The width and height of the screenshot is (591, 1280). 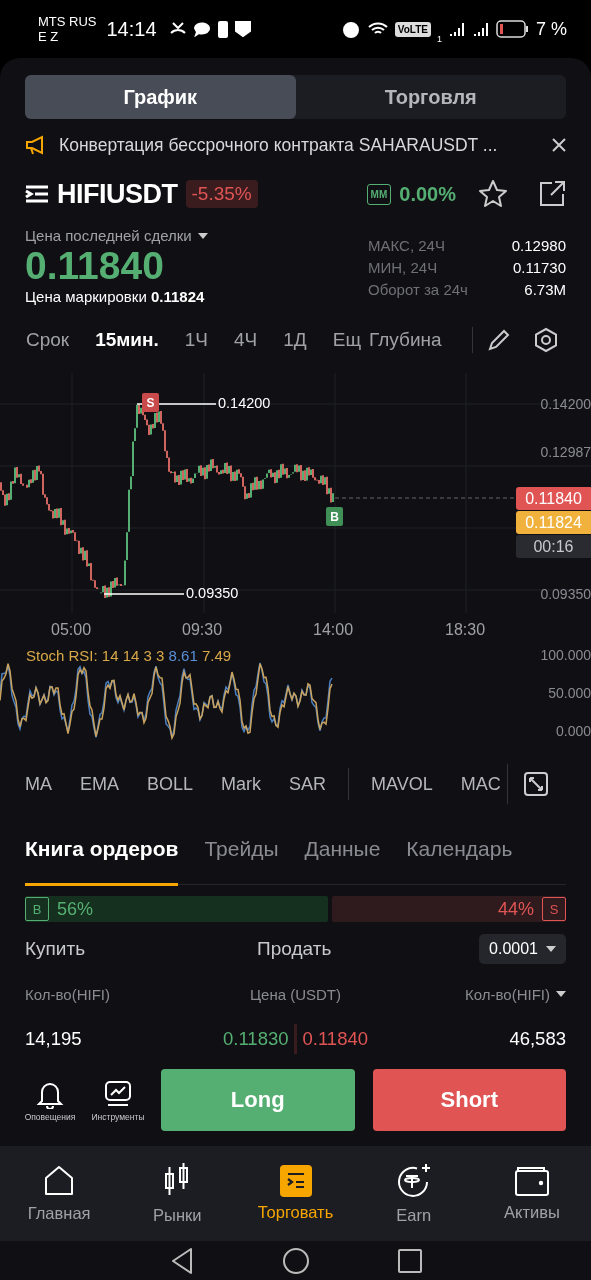 What do you see at coordinates (49, 36) in the screenshot?
I see `network-type: E Z` at bounding box center [49, 36].